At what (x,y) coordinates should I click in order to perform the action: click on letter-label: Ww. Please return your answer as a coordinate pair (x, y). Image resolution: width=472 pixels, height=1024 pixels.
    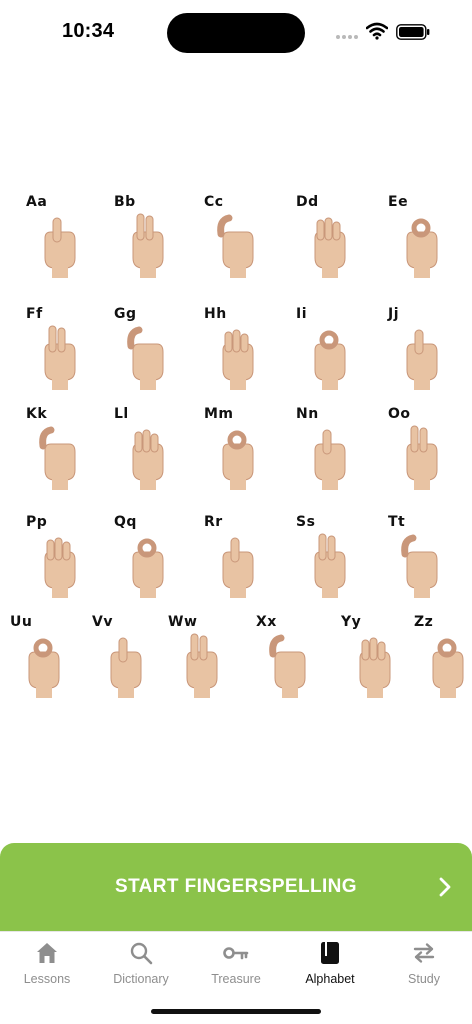
    Looking at the image, I should click on (183, 622).